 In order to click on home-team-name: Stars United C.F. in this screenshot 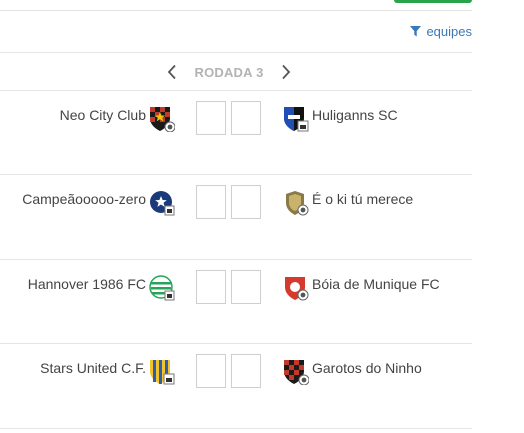, I will do `click(93, 368)`.